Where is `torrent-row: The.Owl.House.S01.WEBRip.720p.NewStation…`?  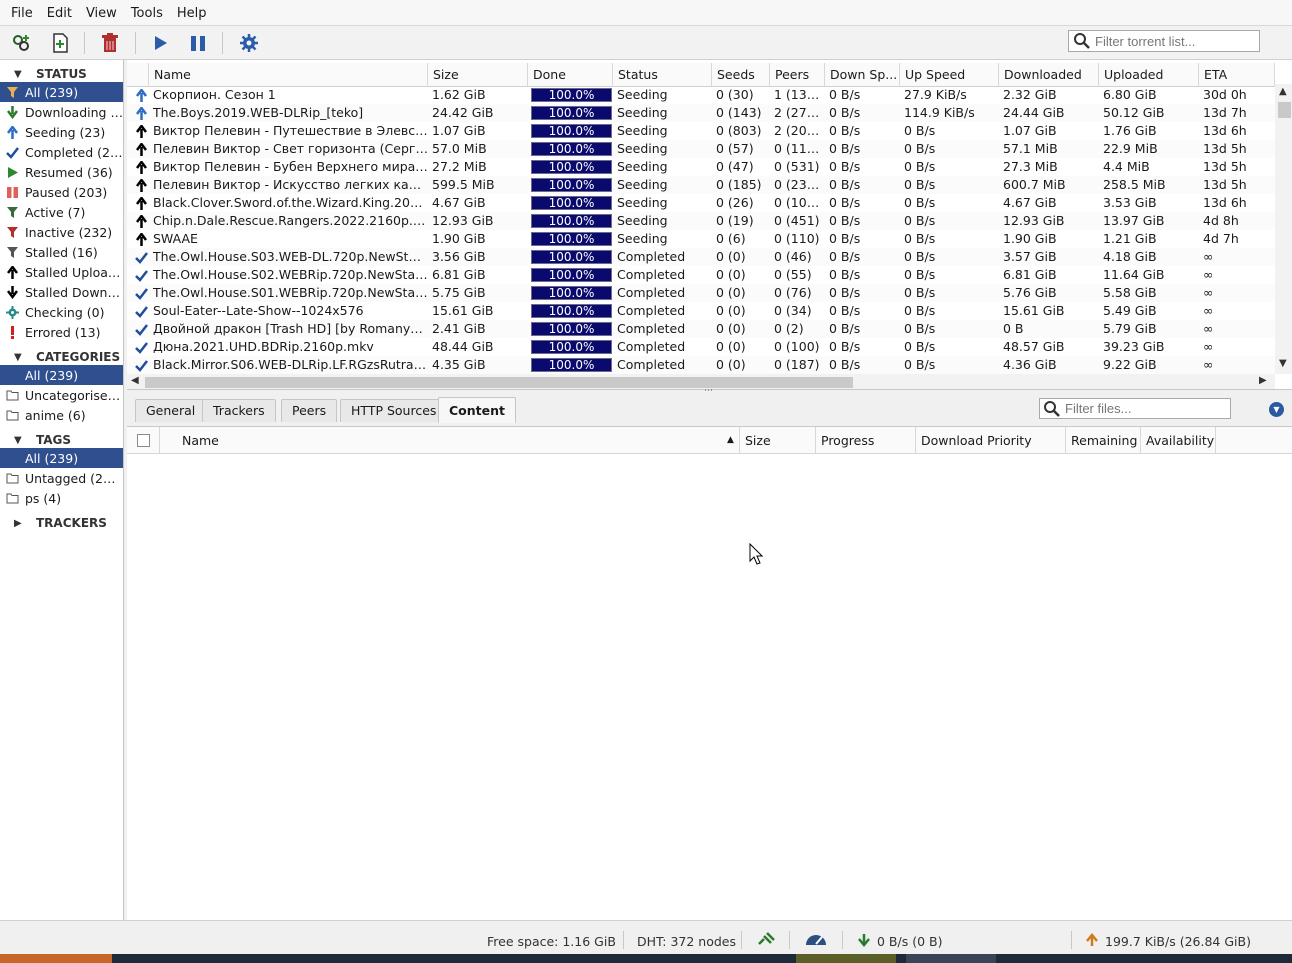 torrent-row: The.Owl.House.S01.WEBRip.720p.NewStation… is located at coordinates (701, 293).